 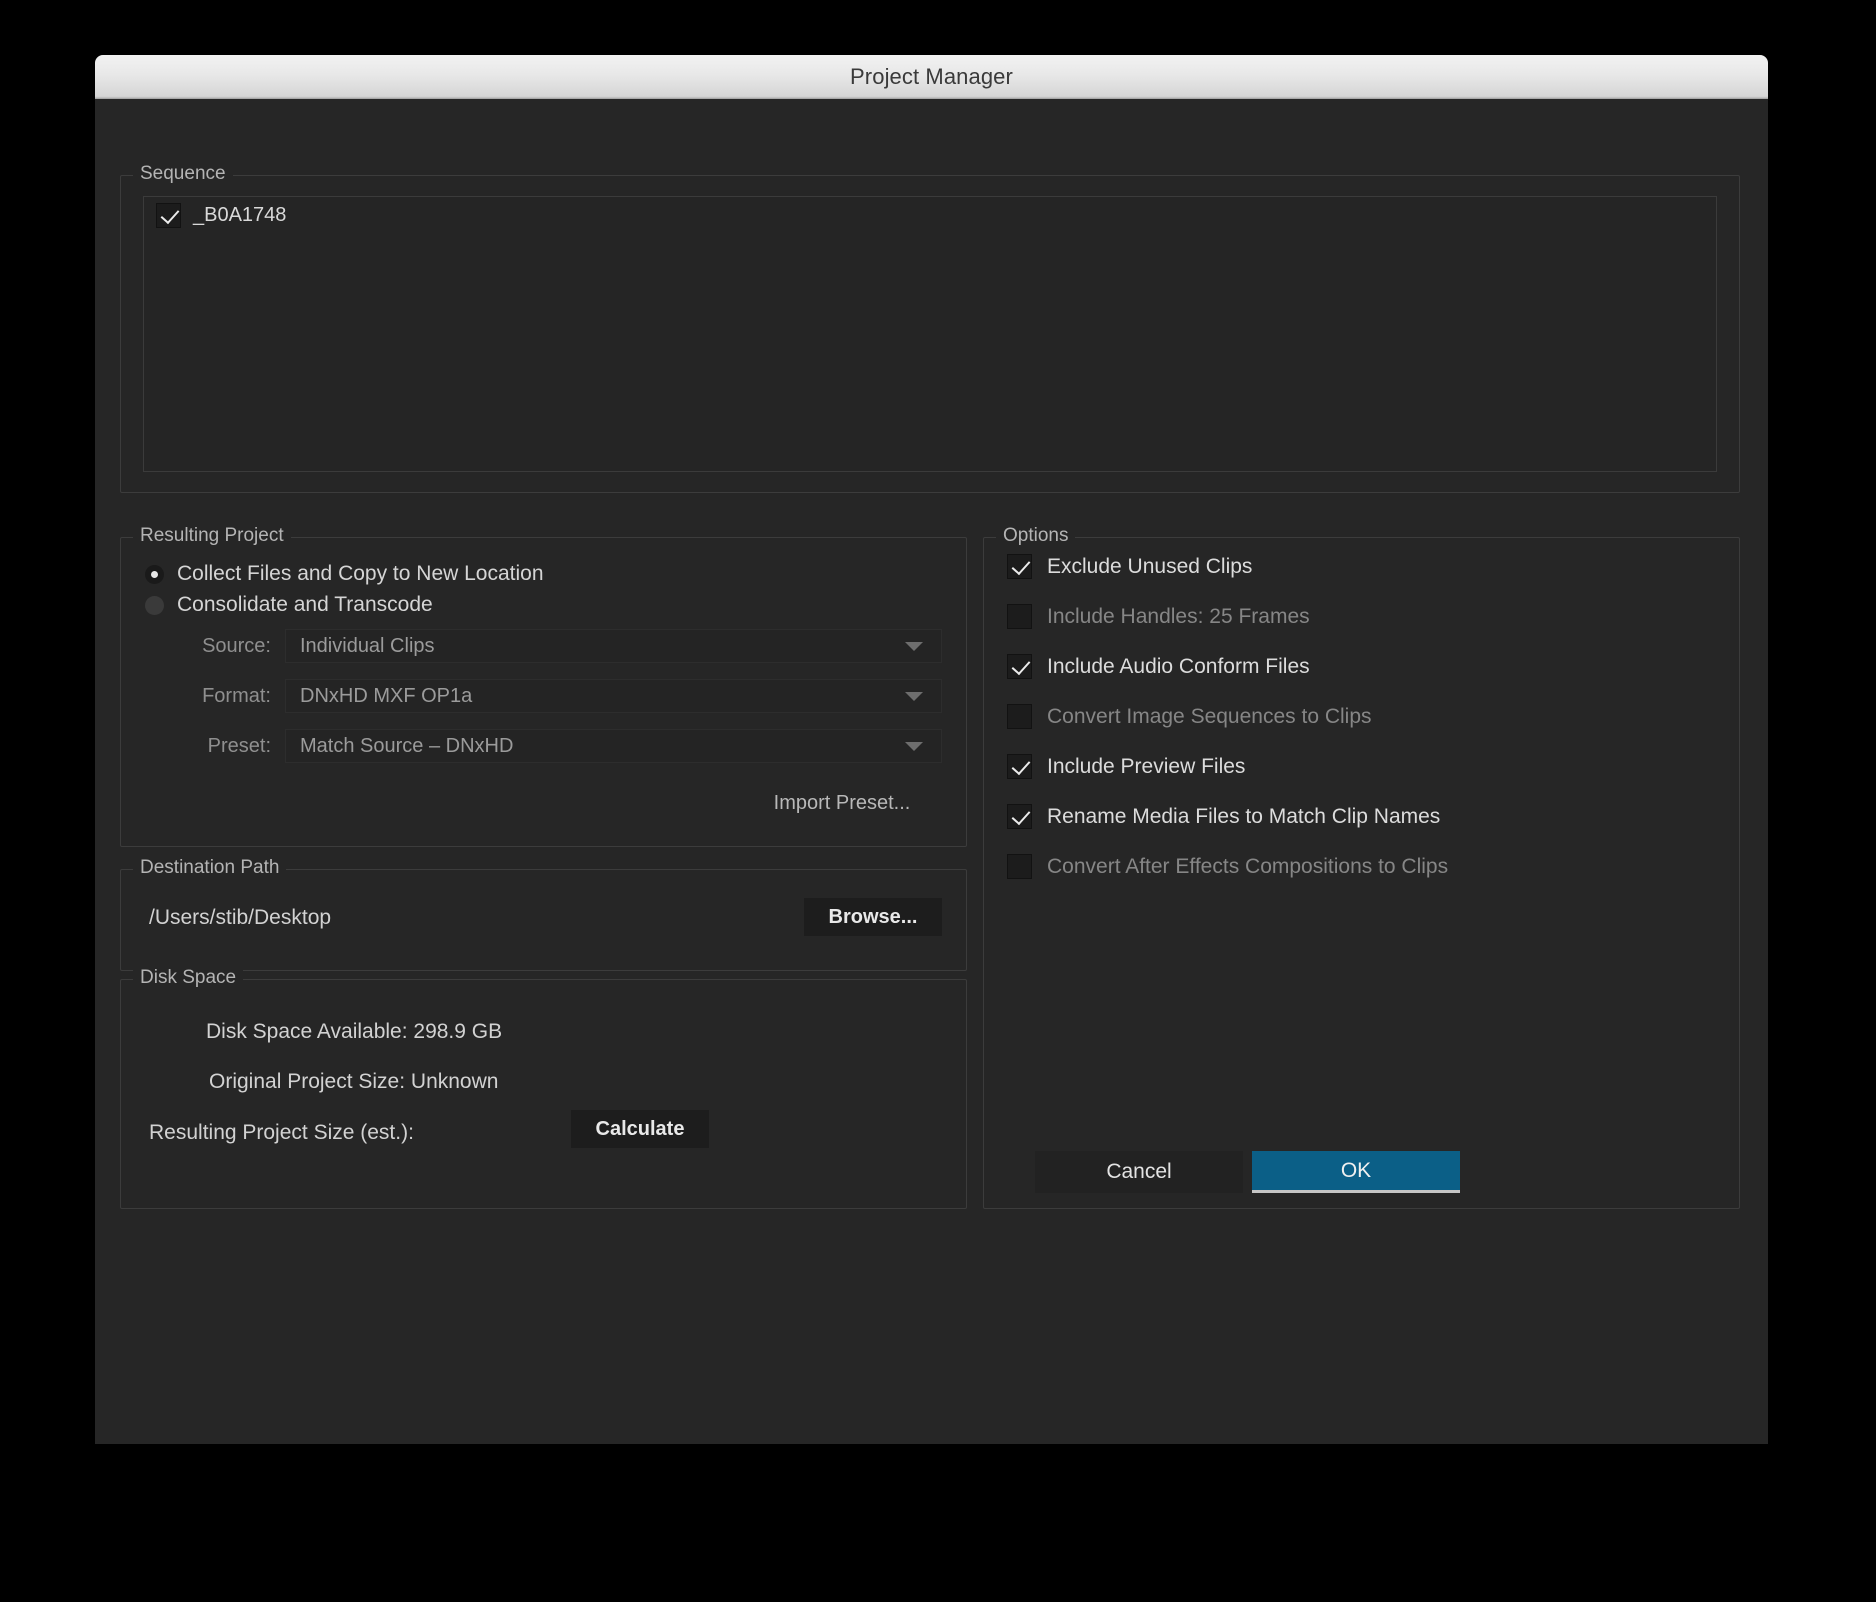 What do you see at coordinates (354, 1031) in the screenshot?
I see `disk-space-available: Disk Space Available: 298.9 GB` at bounding box center [354, 1031].